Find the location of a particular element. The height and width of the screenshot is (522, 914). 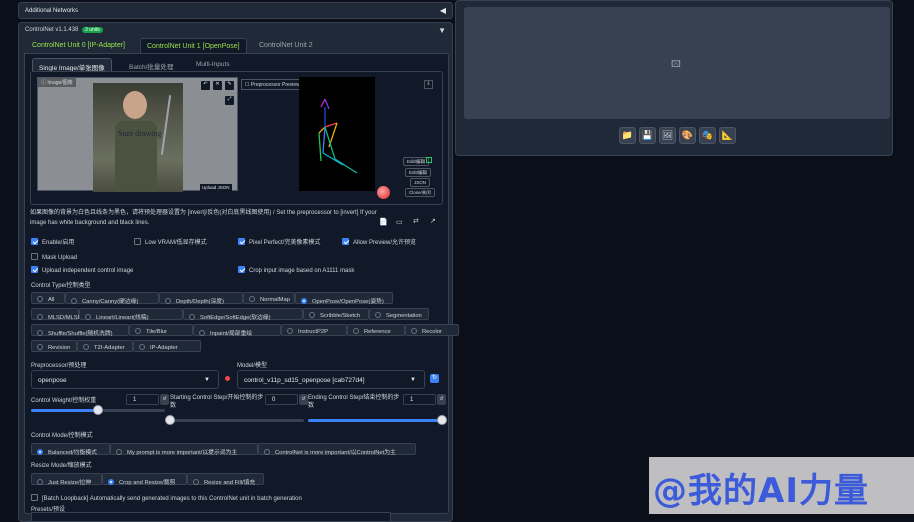

starting-step-input: 0 ↺ is located at coordinates (286, 399).